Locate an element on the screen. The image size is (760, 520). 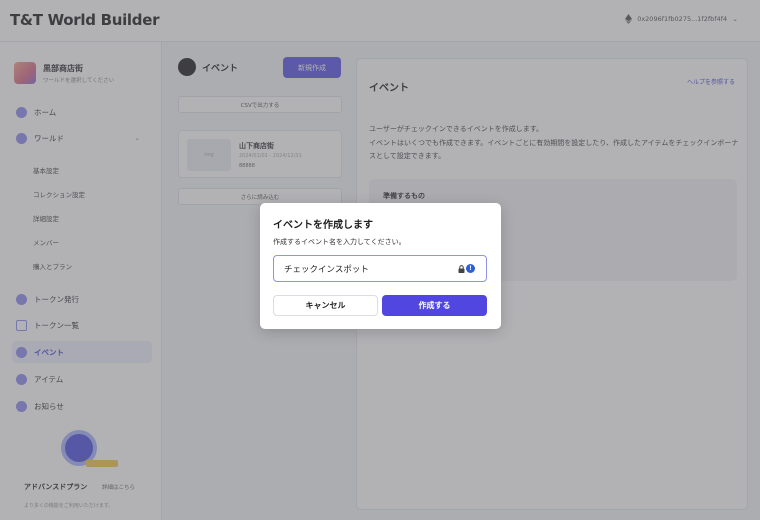
dialog-description: 作成するイベント名を入力してください。 is located at coordinates (339, 242).